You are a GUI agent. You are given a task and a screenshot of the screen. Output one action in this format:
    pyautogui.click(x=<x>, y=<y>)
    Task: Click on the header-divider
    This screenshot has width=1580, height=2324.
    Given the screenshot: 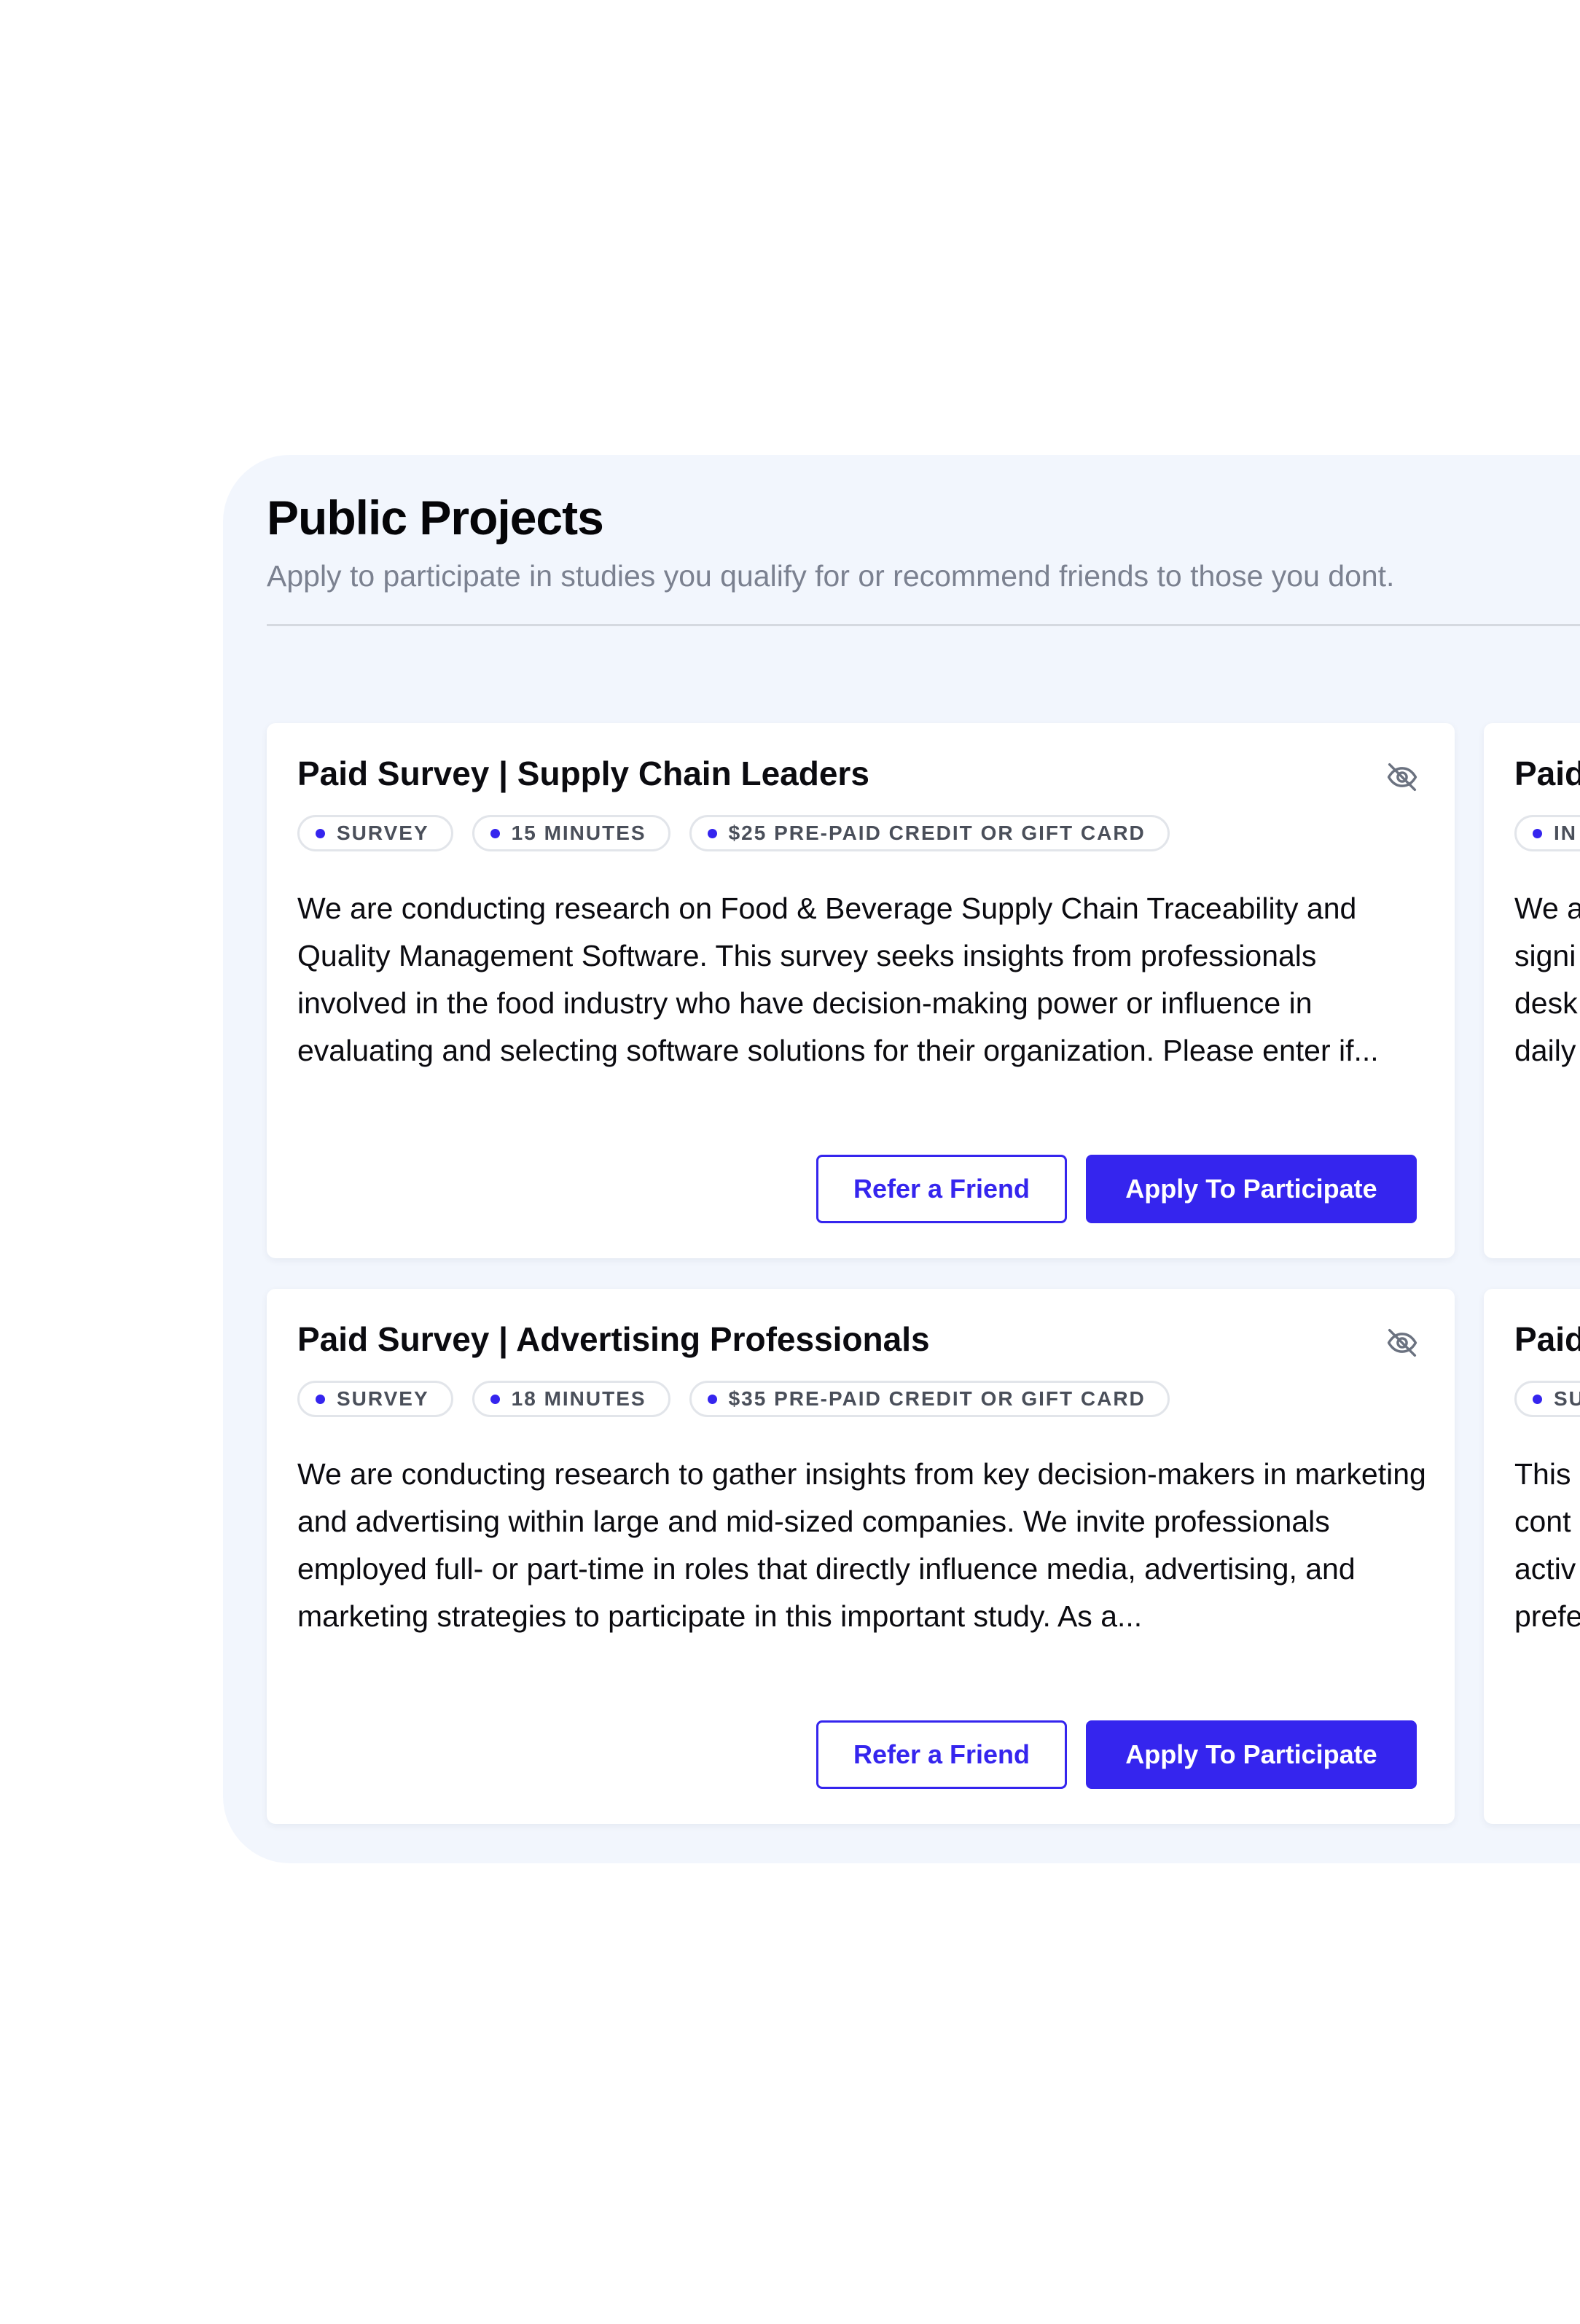 What is the action you would take?
    pyautogui.click(x=923, y=625)
    